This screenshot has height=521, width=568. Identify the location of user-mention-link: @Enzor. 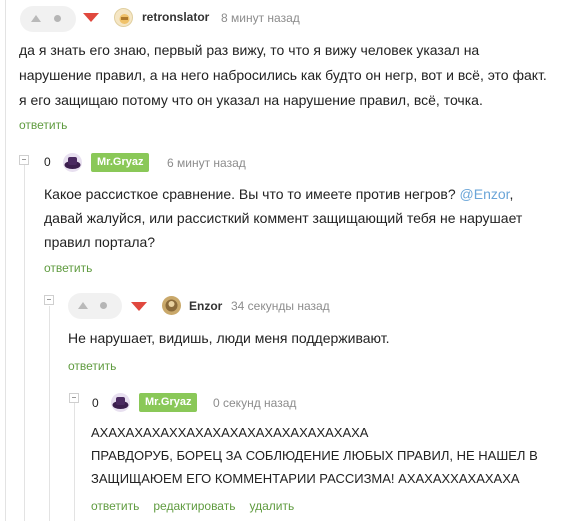
(485, 194).